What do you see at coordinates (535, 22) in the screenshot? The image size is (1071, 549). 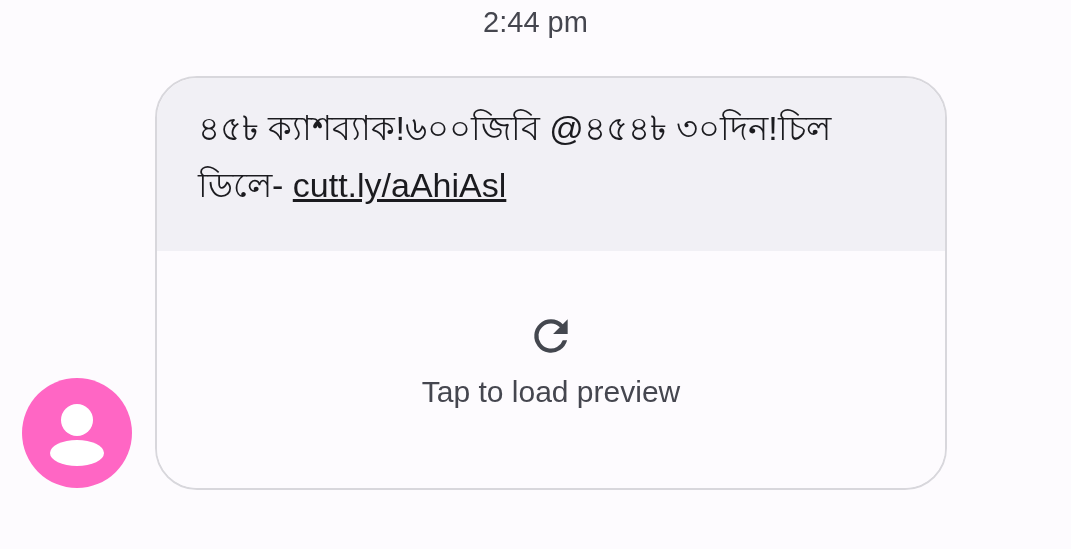 I see `timestamp: 2:44 pm` at bounding box center [535, 22].